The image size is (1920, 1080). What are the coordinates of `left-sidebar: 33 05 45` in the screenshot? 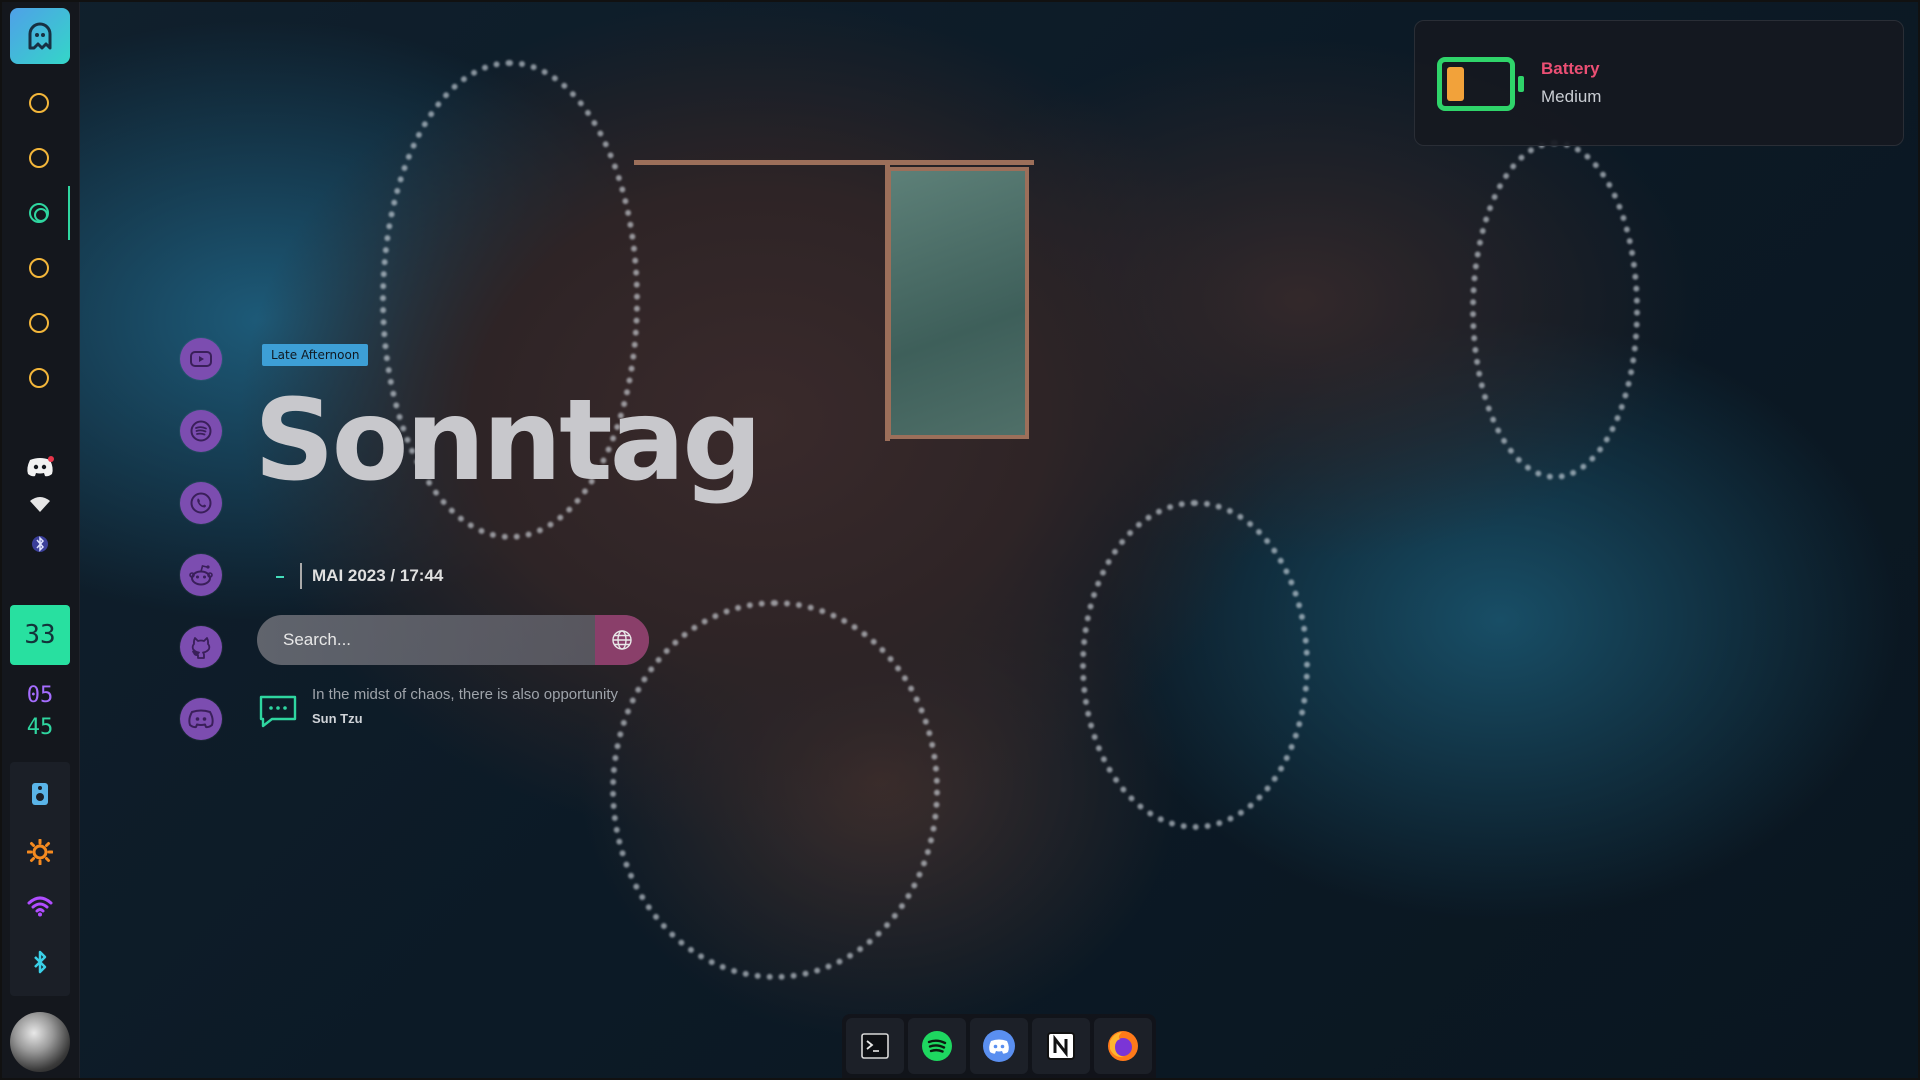 It's located at (40, 540).